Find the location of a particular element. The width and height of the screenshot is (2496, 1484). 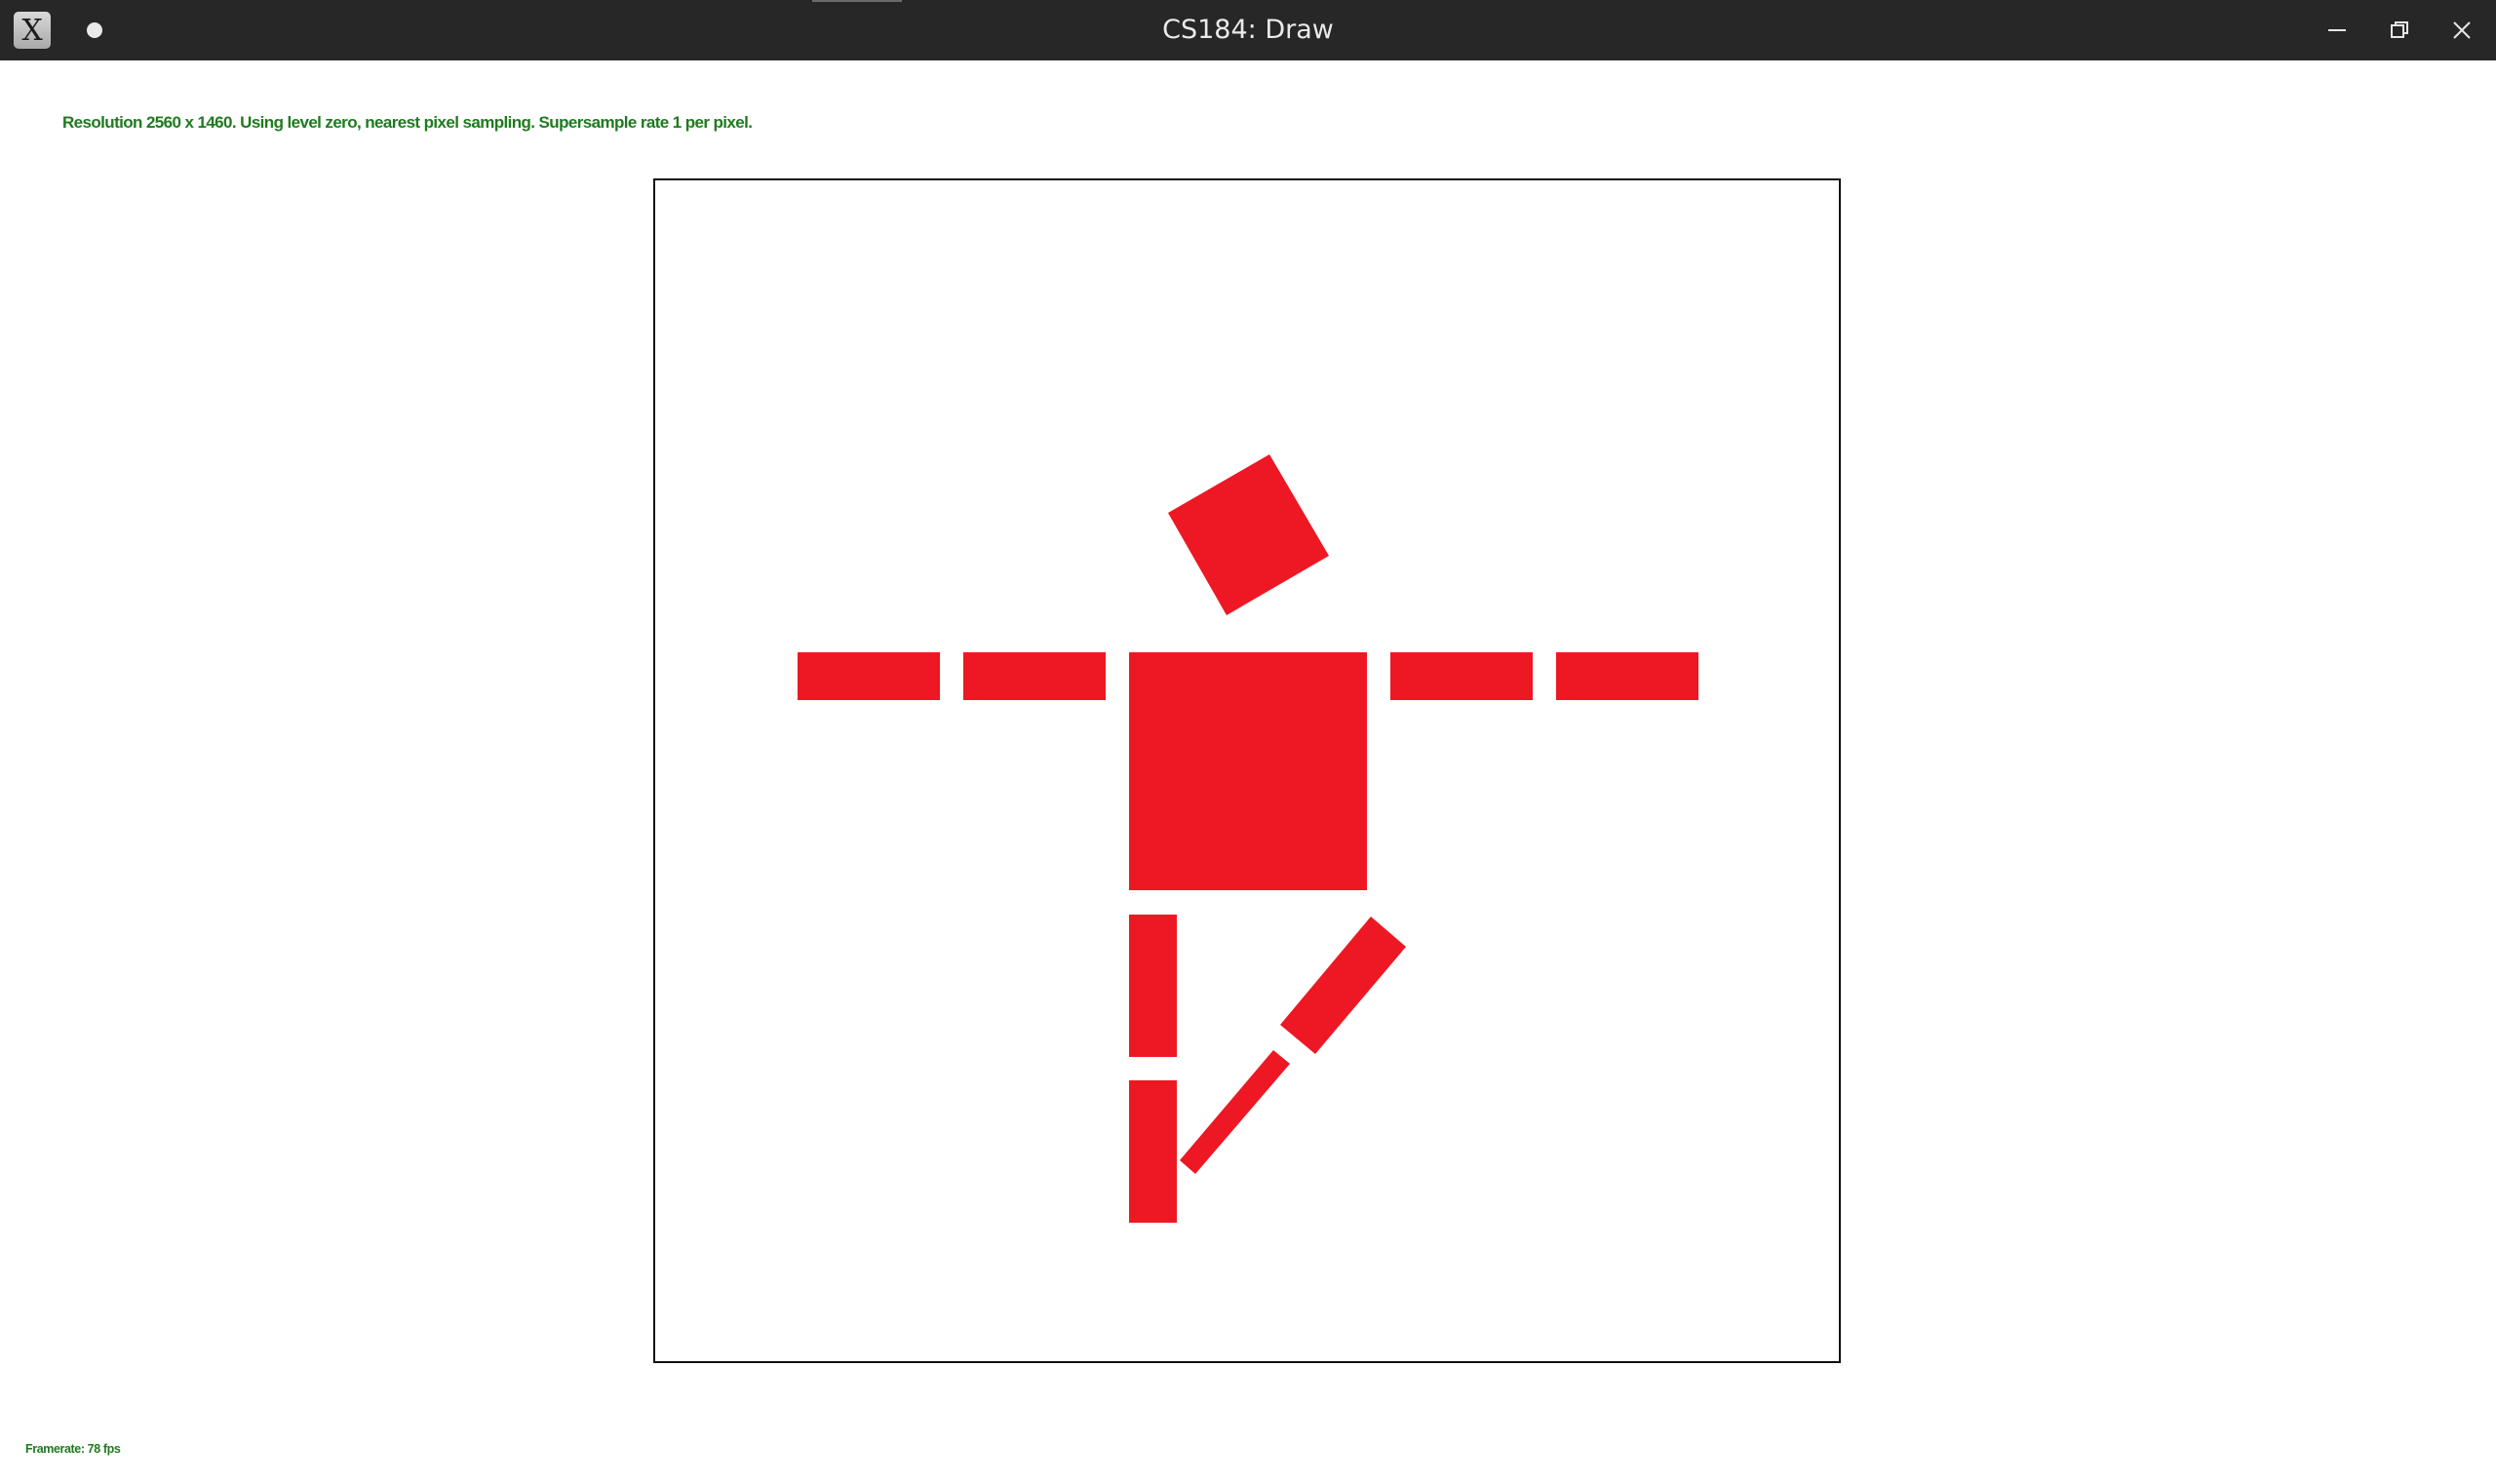

restore-button is located at coordinates (2399, 30).